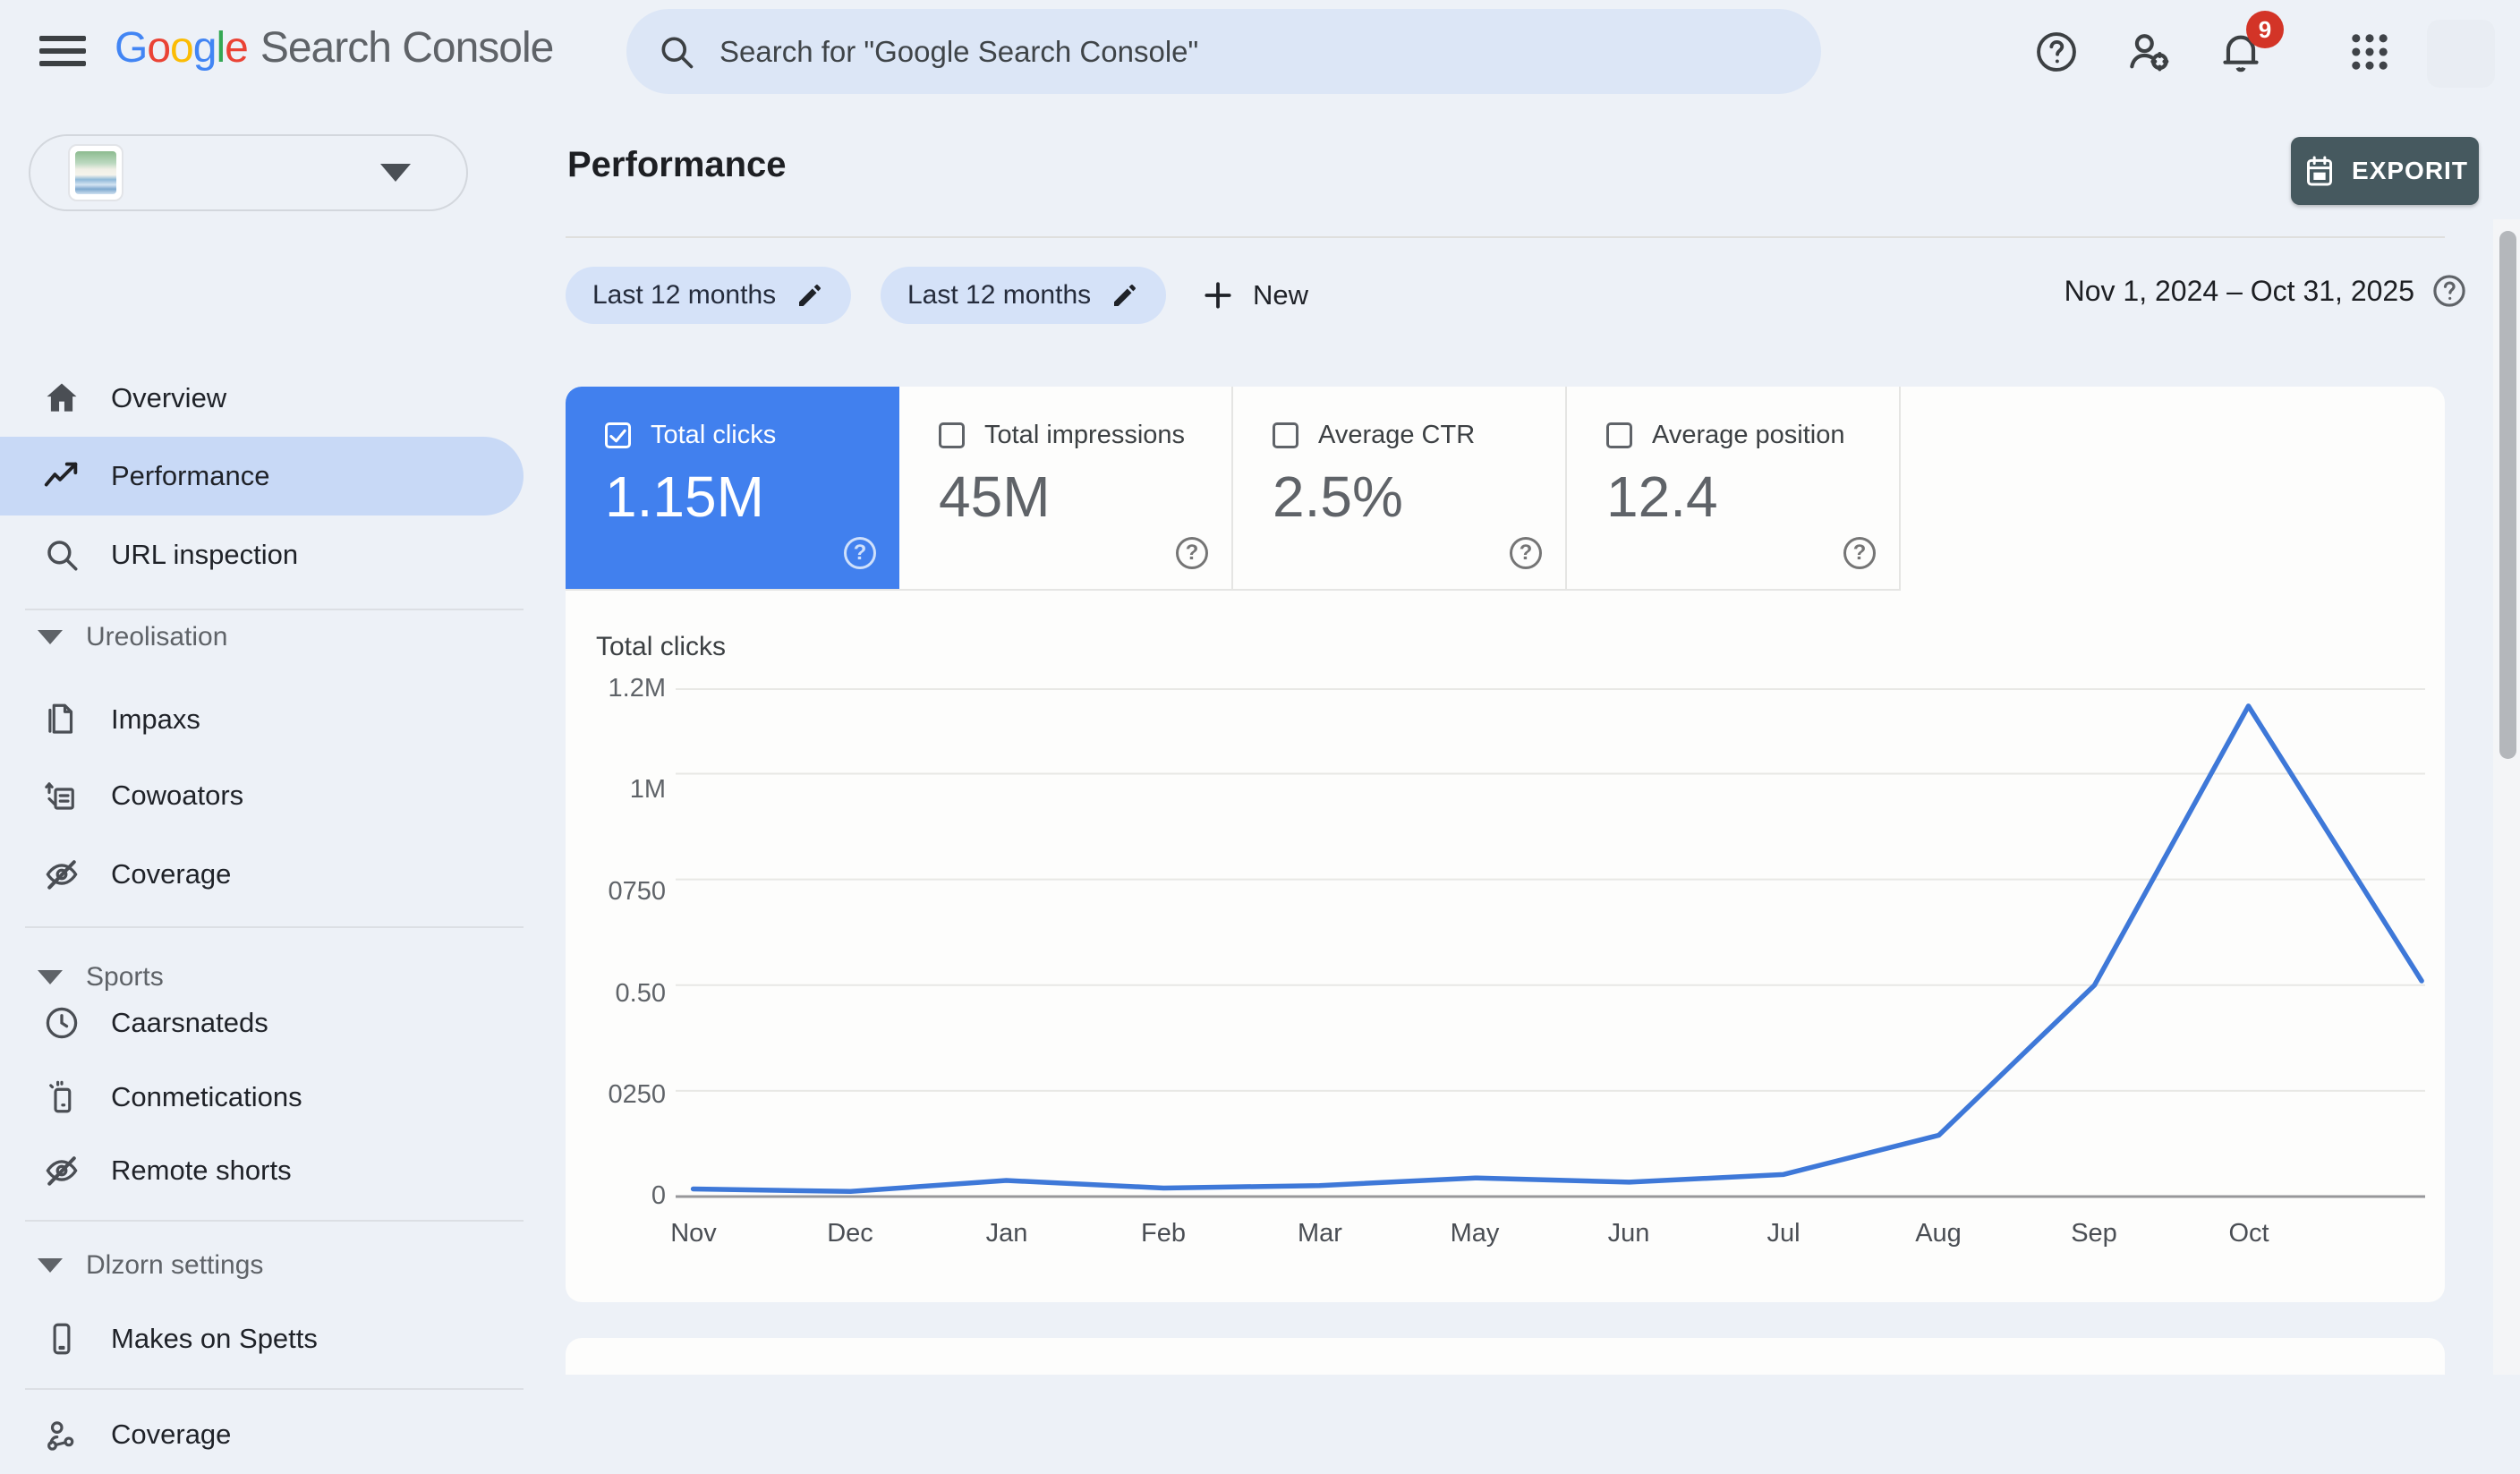 The width and height of the screenshot is (2520, 1474). What do you see at coordinates (685, 496) in the screenshot?
I see `metric-value: 1.15M` at bounding box center [685, 496].